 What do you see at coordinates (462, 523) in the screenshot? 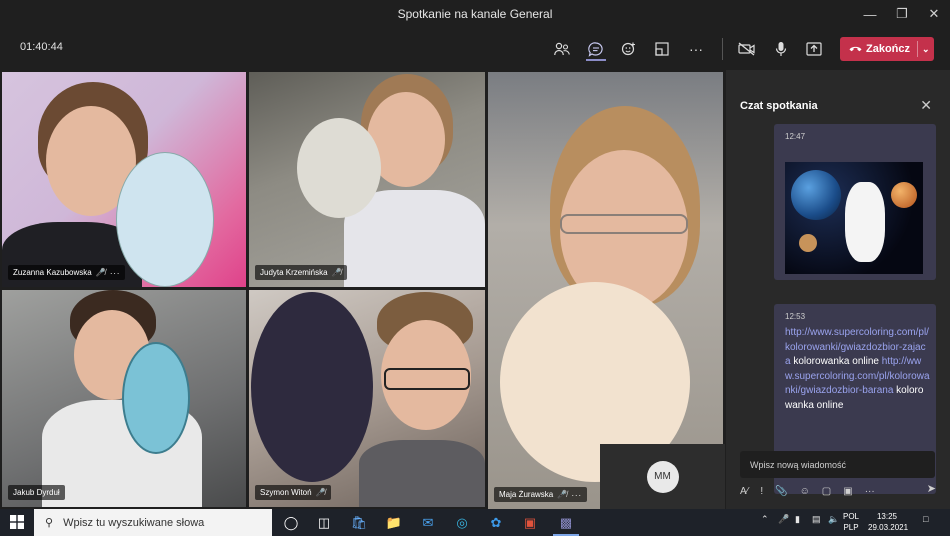
I see `edge-icon: ◎` at bounding box center [462, 523].